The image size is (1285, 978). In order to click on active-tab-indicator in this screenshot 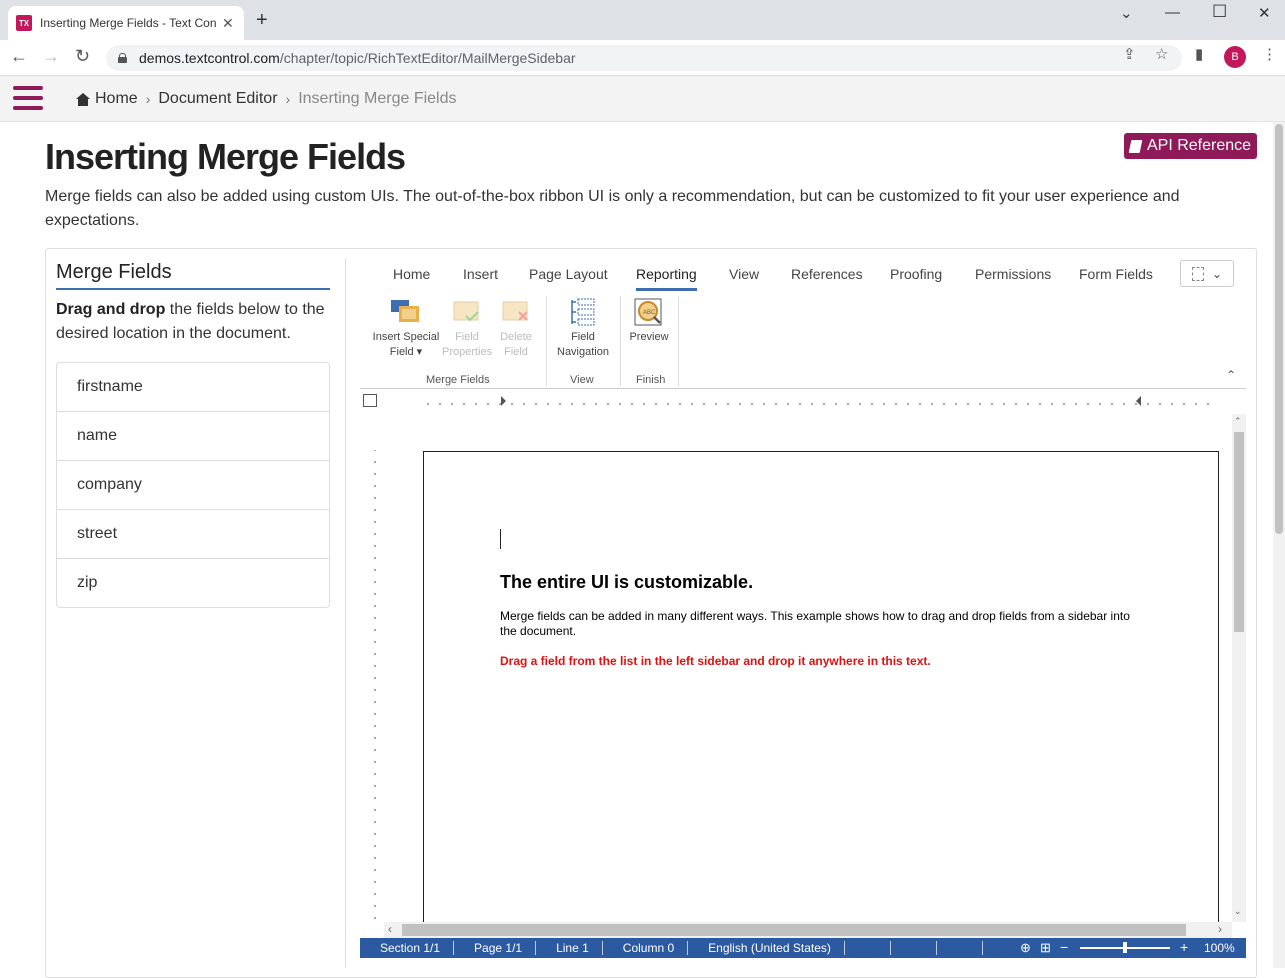, I will do `click(666, 289)`.